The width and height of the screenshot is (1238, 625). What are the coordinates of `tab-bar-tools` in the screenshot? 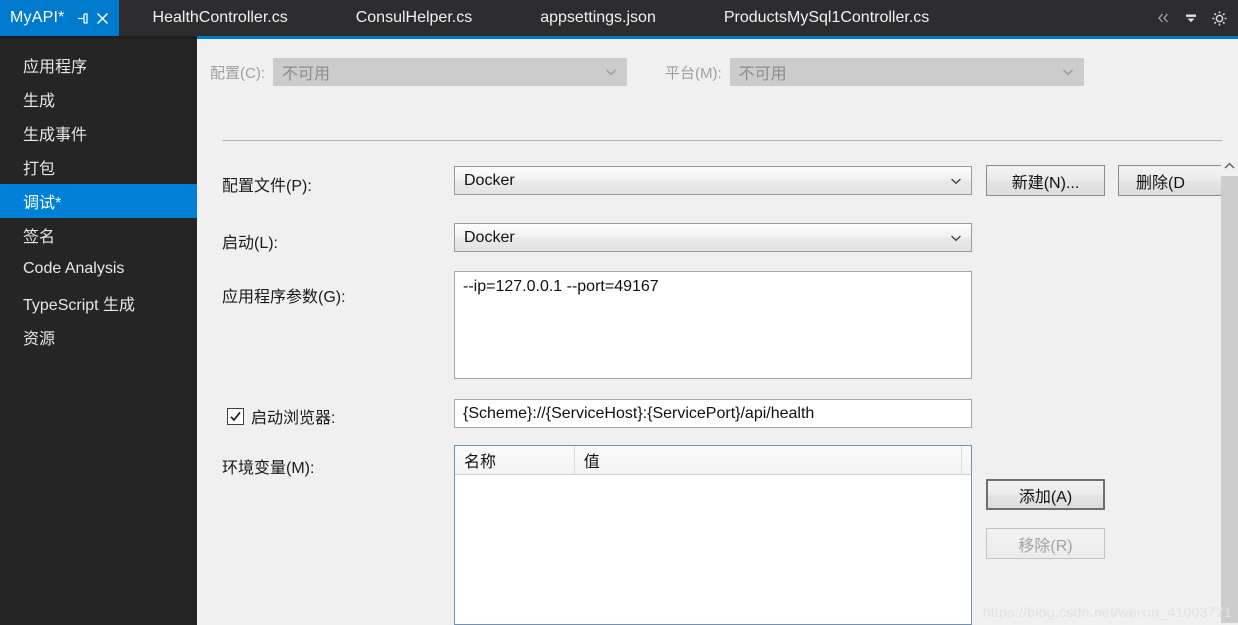 It's located at (1195, 18).